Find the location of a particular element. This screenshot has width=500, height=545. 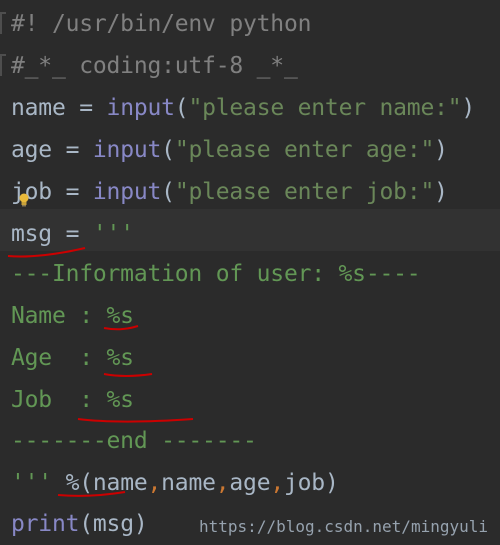

code-line-13: print(msg) is located at coordinates (79, 524).